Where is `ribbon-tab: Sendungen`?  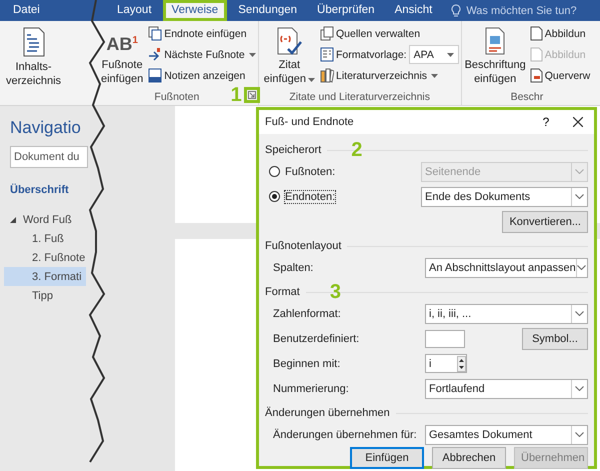
ribbon-tab: Sendungen is located at coordinates (267, 10).